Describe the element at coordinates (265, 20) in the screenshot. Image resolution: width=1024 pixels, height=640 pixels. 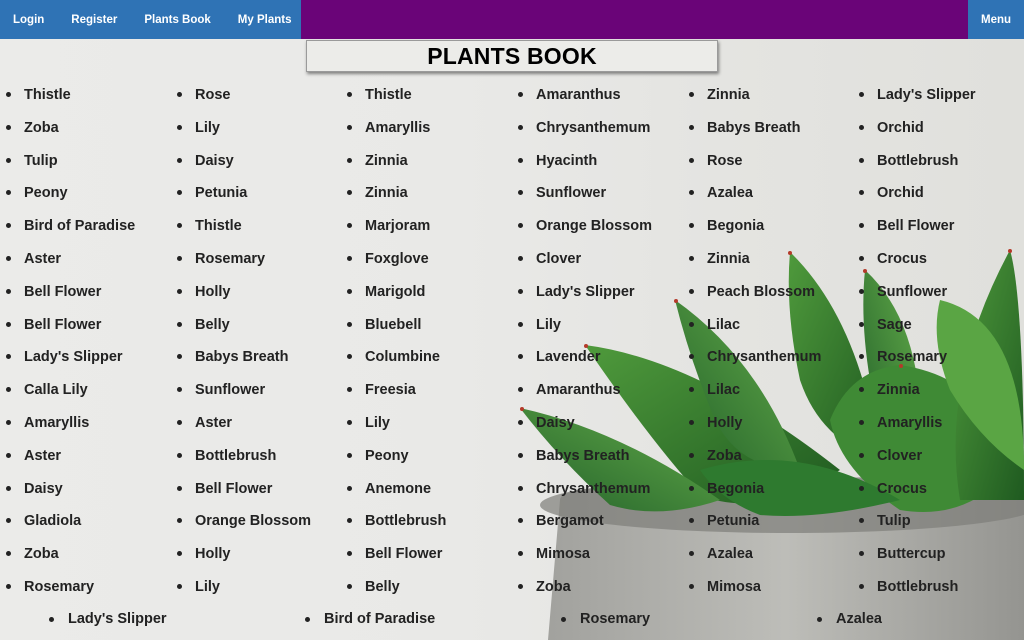
I see `my-plants-link: My Plants` at that location.